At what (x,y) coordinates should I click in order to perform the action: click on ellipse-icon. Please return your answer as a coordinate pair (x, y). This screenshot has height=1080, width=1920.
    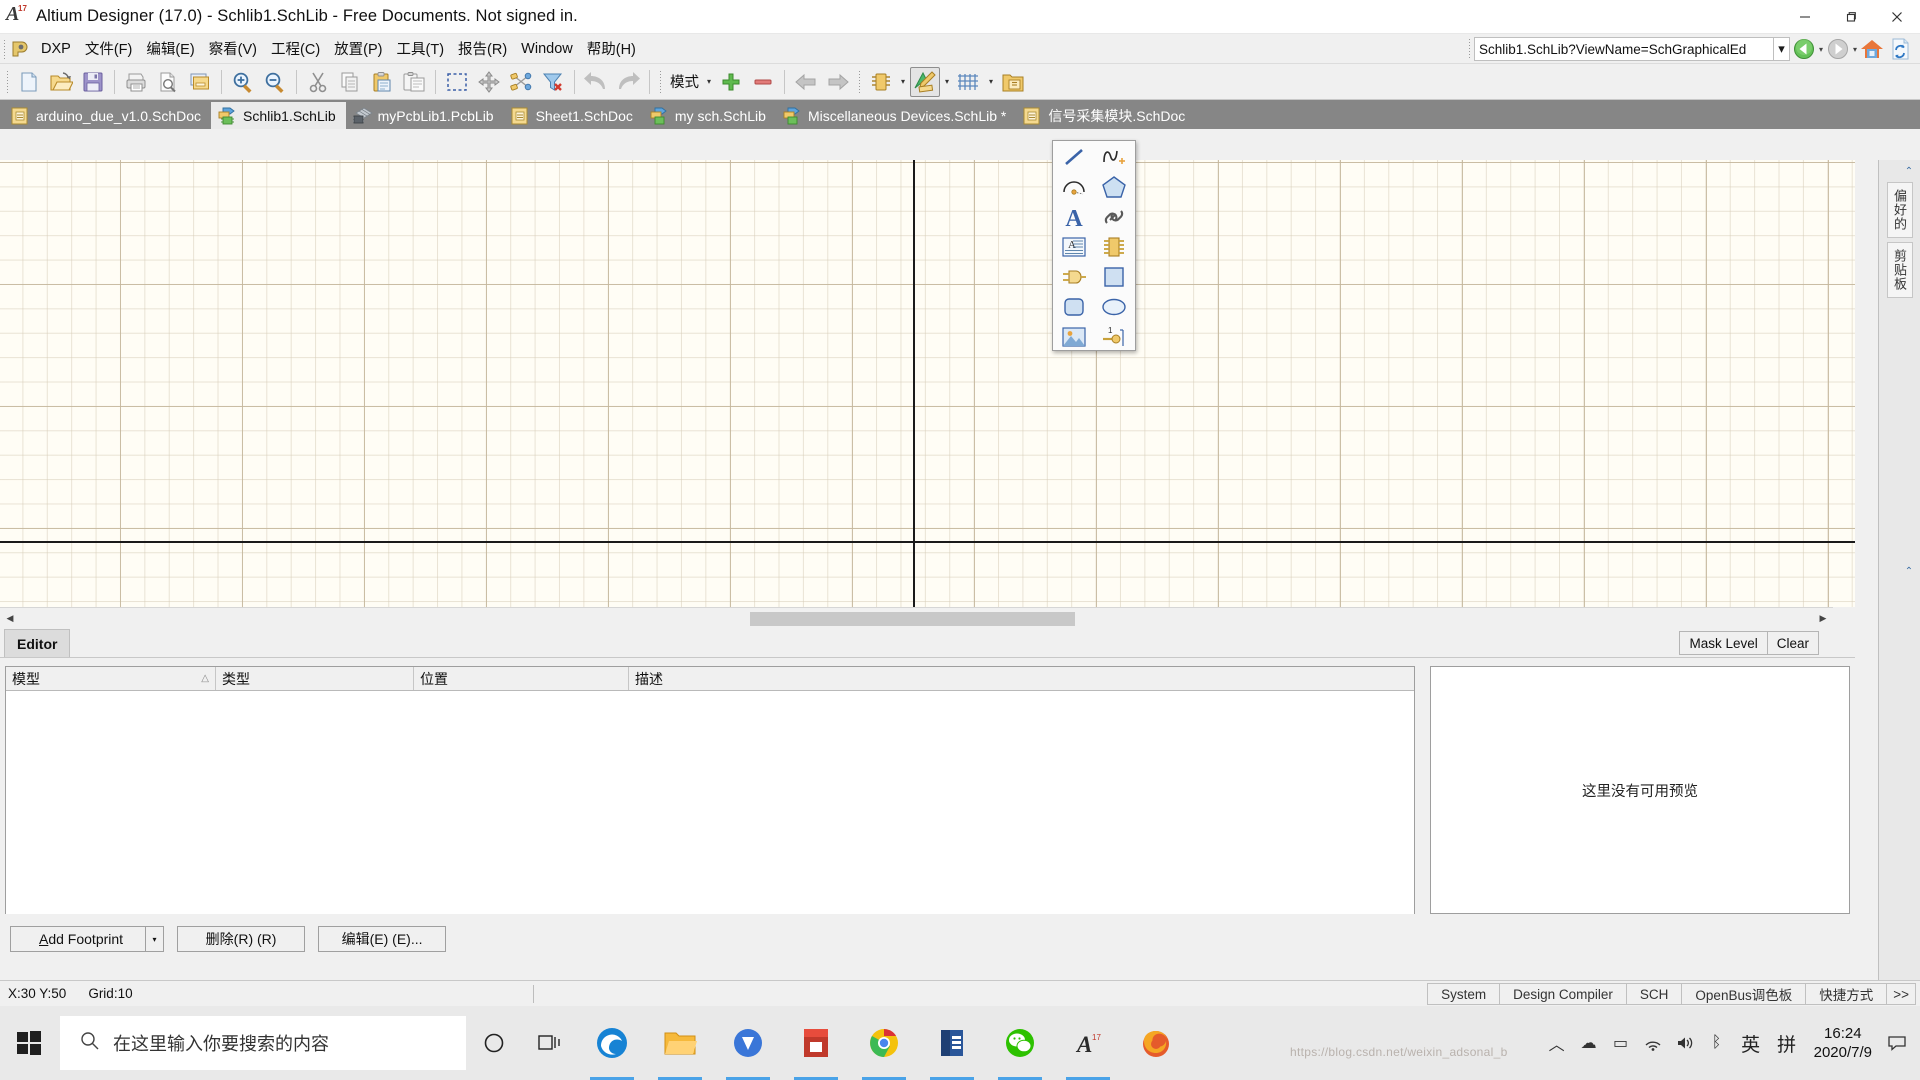
    Looking at the image, I should click on (1114, 307).